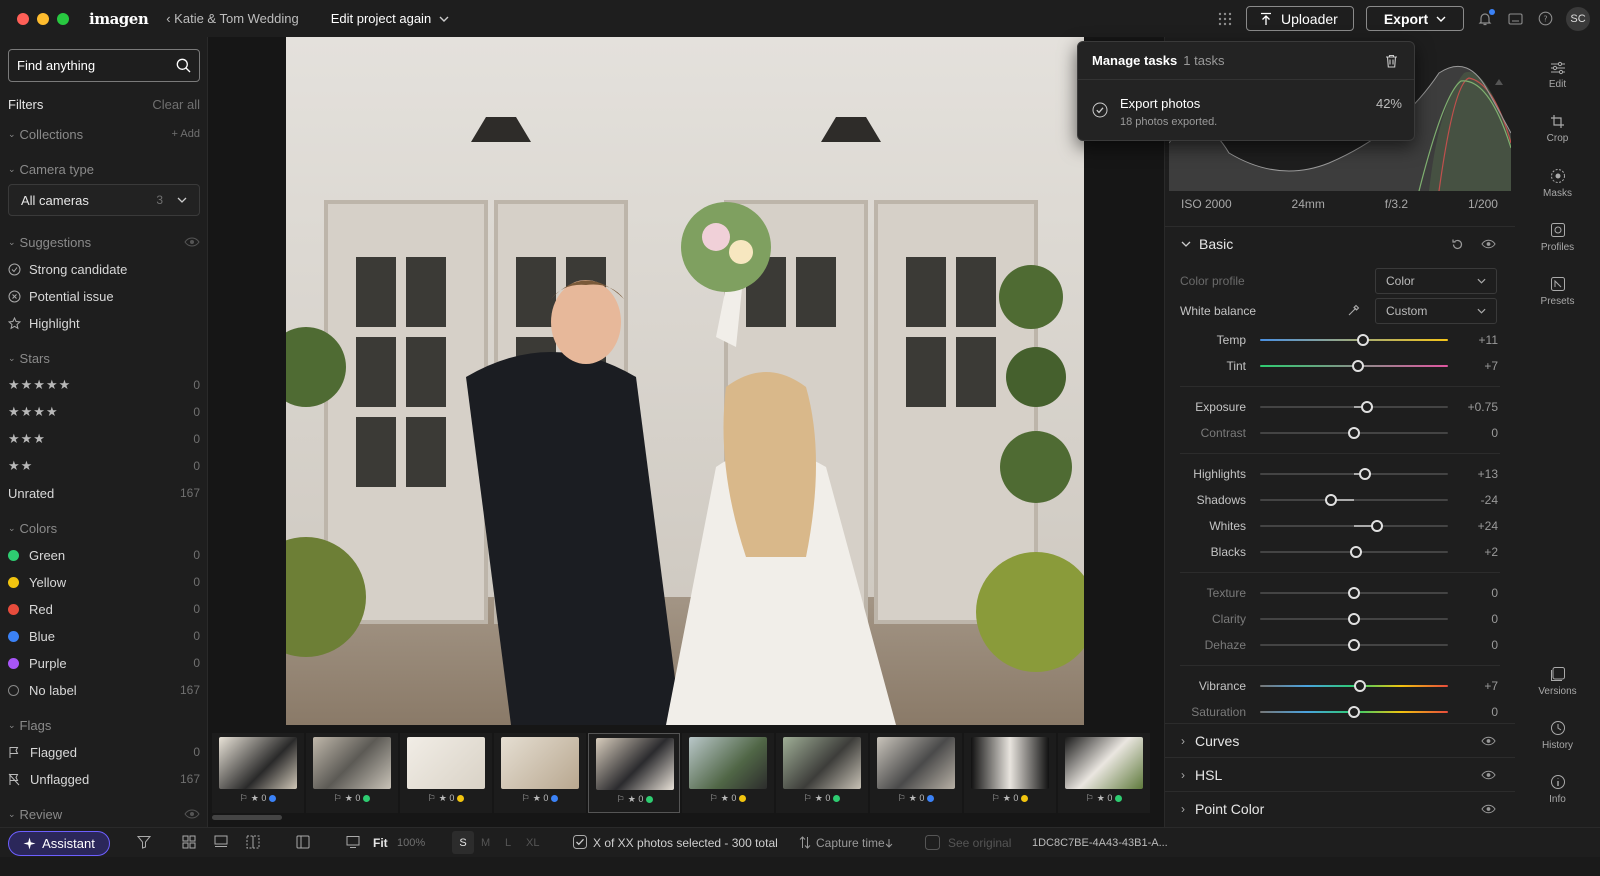  I want to click on breadcrumb-back: ‹ Katie & Tom Wedding, so click(232, 18).